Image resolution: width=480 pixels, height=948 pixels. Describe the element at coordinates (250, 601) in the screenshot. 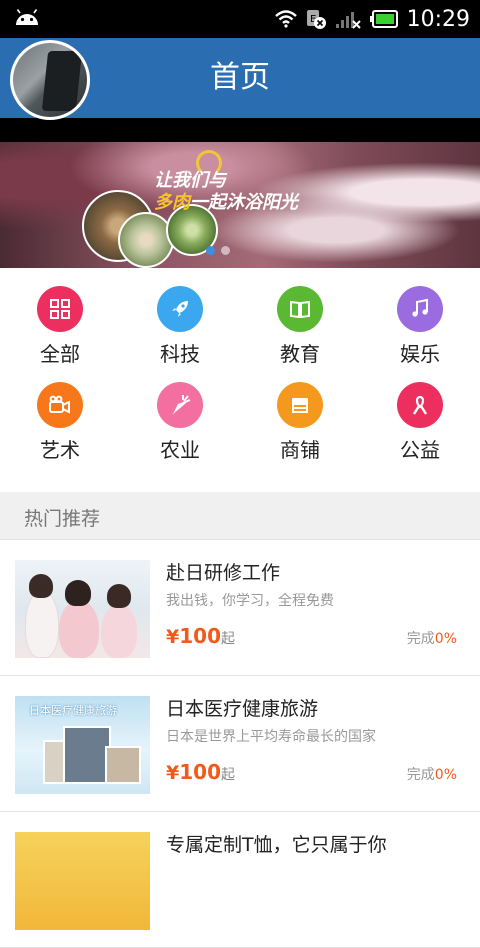

I see `item-subtitle: 我出钱，你学习，全程免费` at that location.